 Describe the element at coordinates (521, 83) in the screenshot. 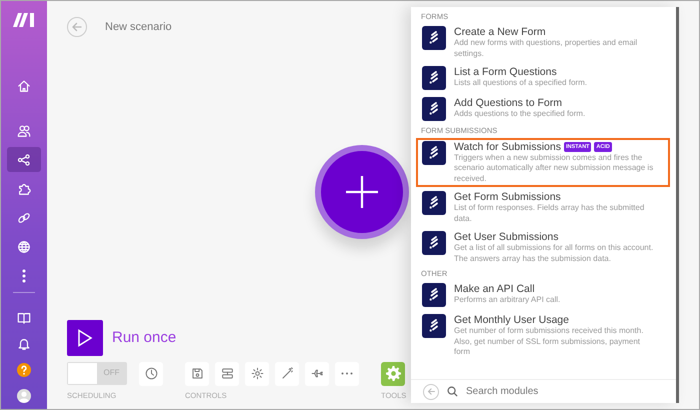

I see `module-description: Lists all questions of a specified form.` at that location.